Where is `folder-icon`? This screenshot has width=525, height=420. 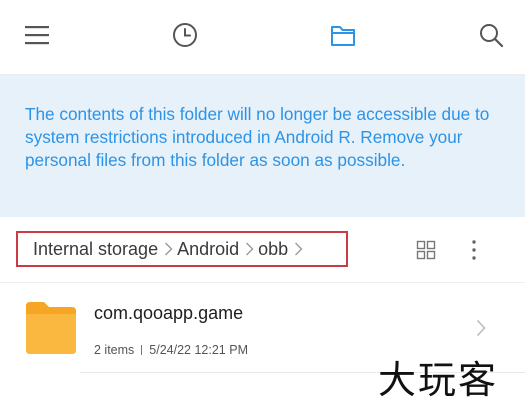 folder-icon is located at coordinates (51, 328).